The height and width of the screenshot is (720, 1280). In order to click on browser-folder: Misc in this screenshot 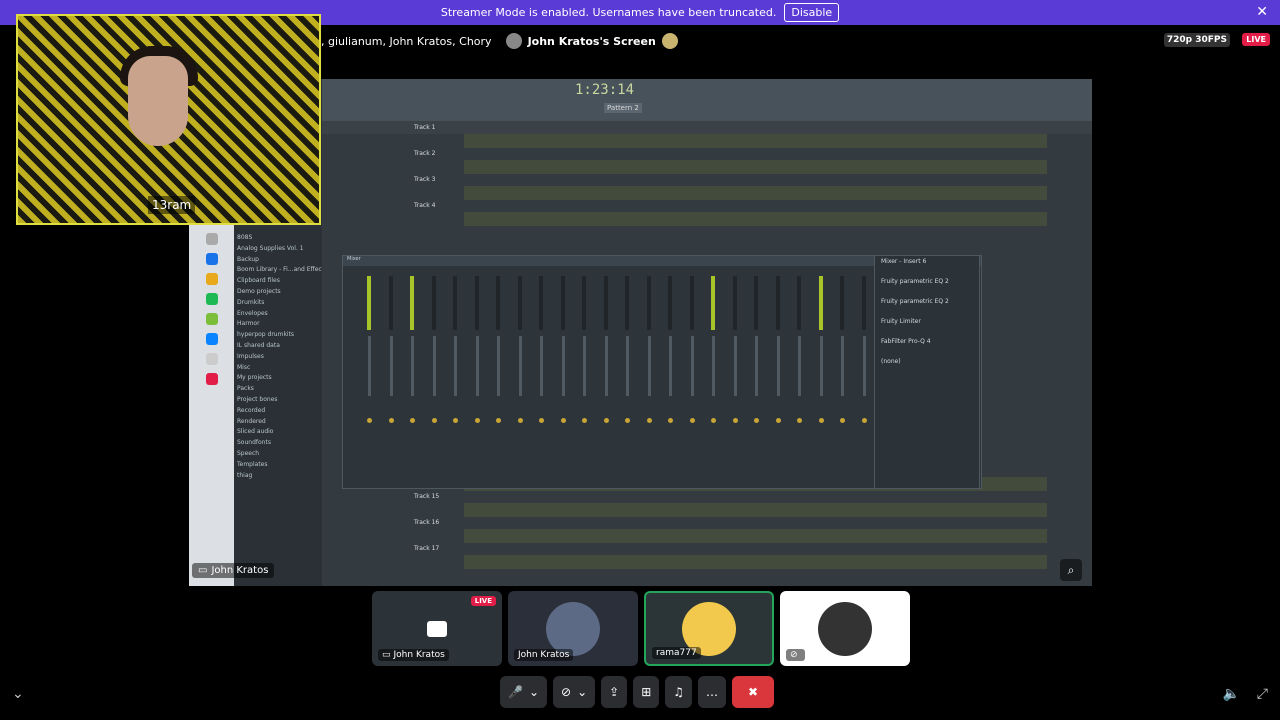, I will do `click(284, 368)`.